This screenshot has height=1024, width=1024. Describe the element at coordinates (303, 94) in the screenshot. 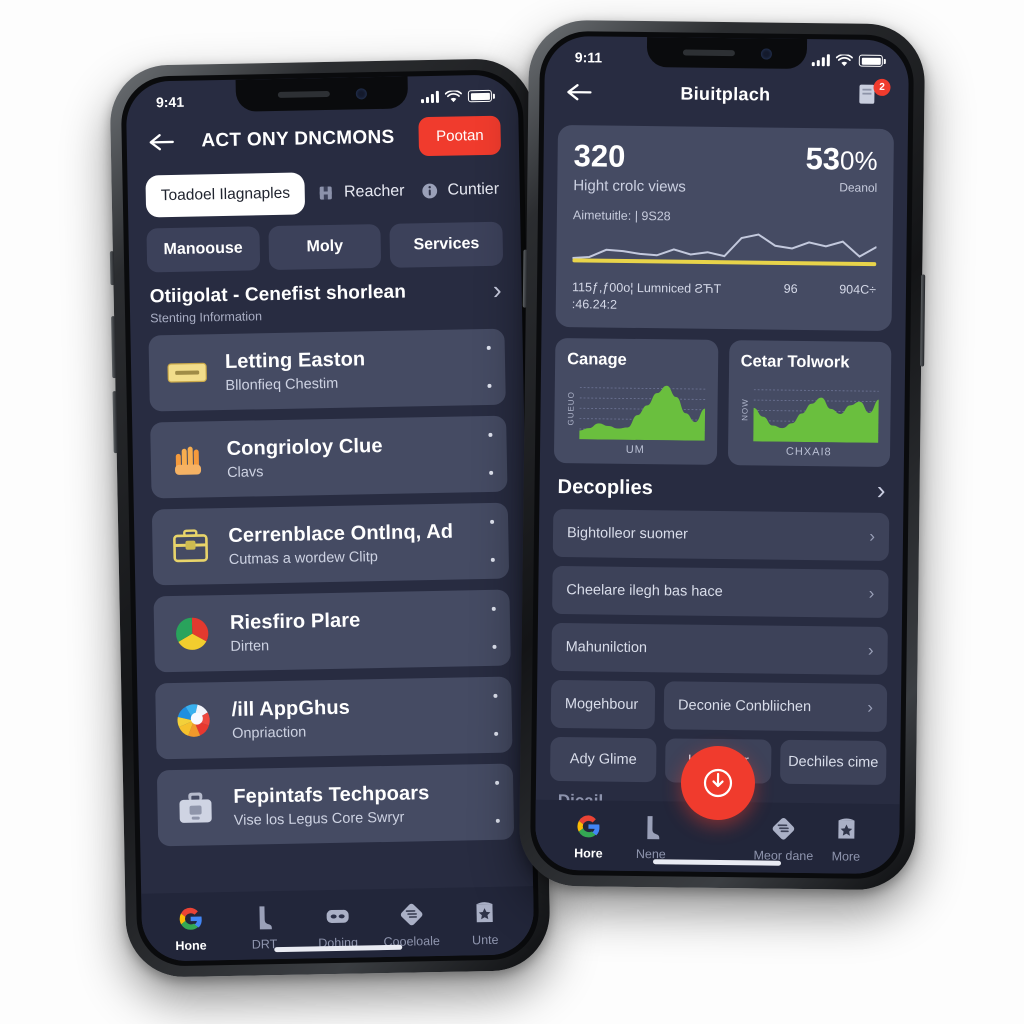

I see `earpiece-speaker-icon` at that location.